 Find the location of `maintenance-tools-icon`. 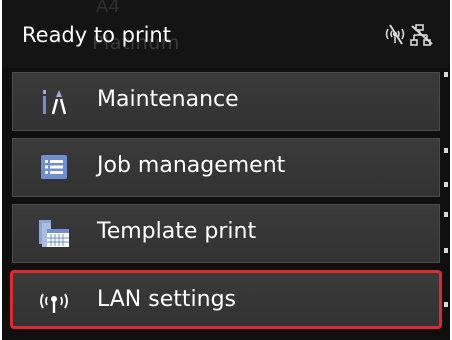

maintenance-tools-icon is located at coordinates (55, 102).